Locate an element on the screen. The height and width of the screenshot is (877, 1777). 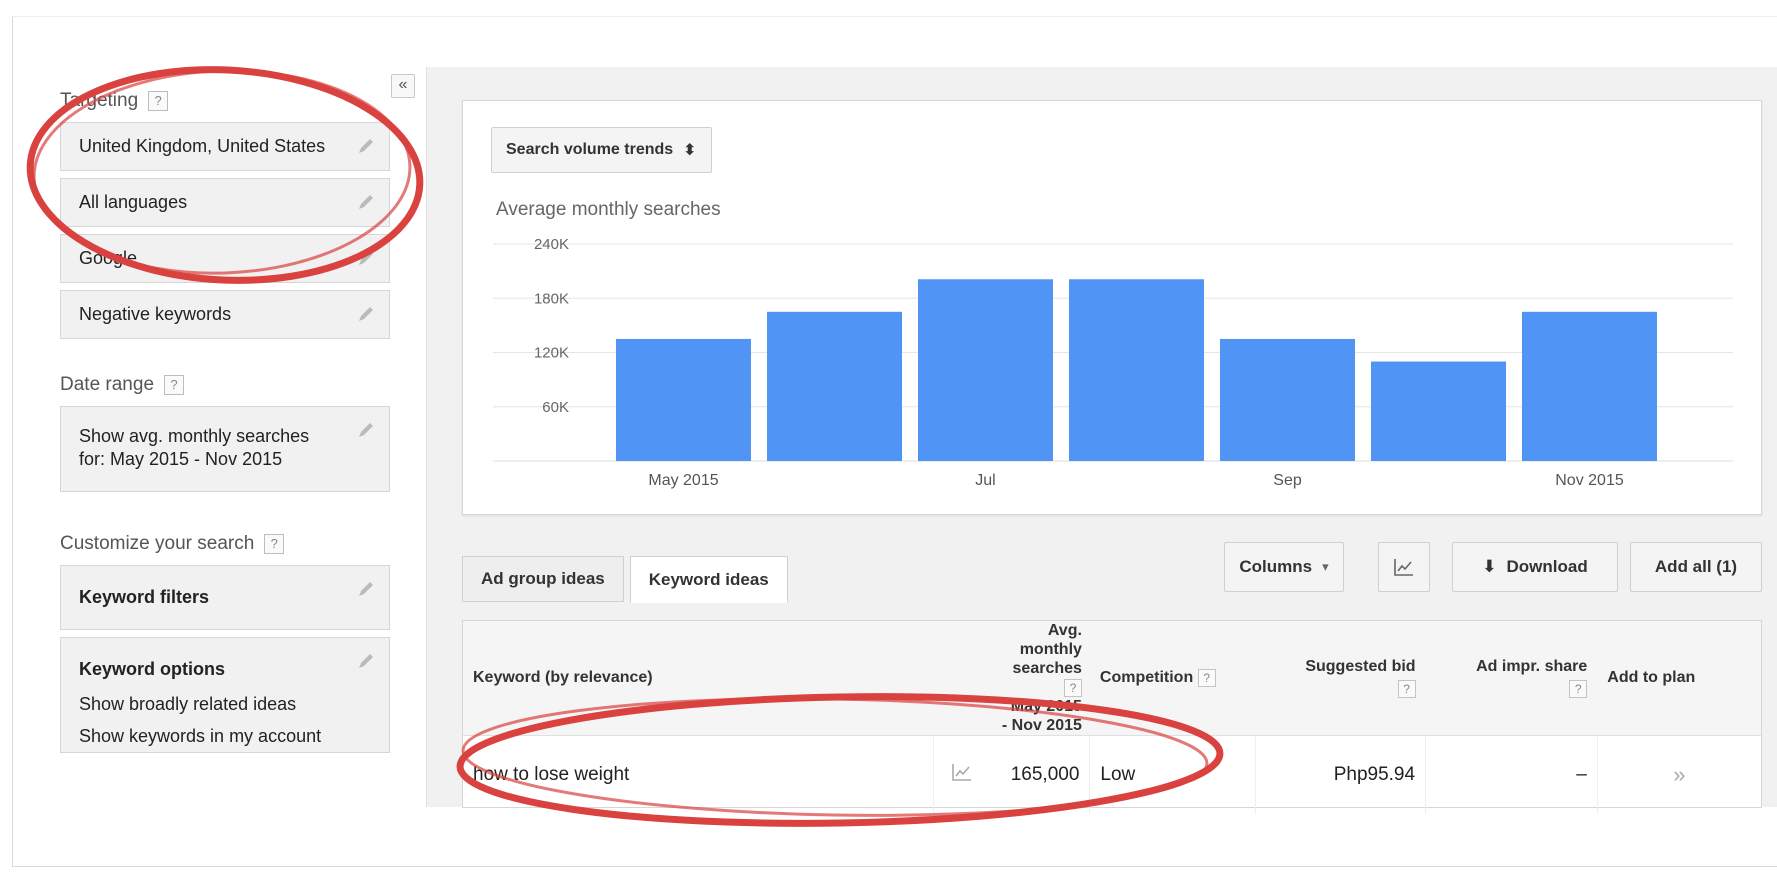
keyword-filters-card: Keyword filters is located at coordinates (225, 597).